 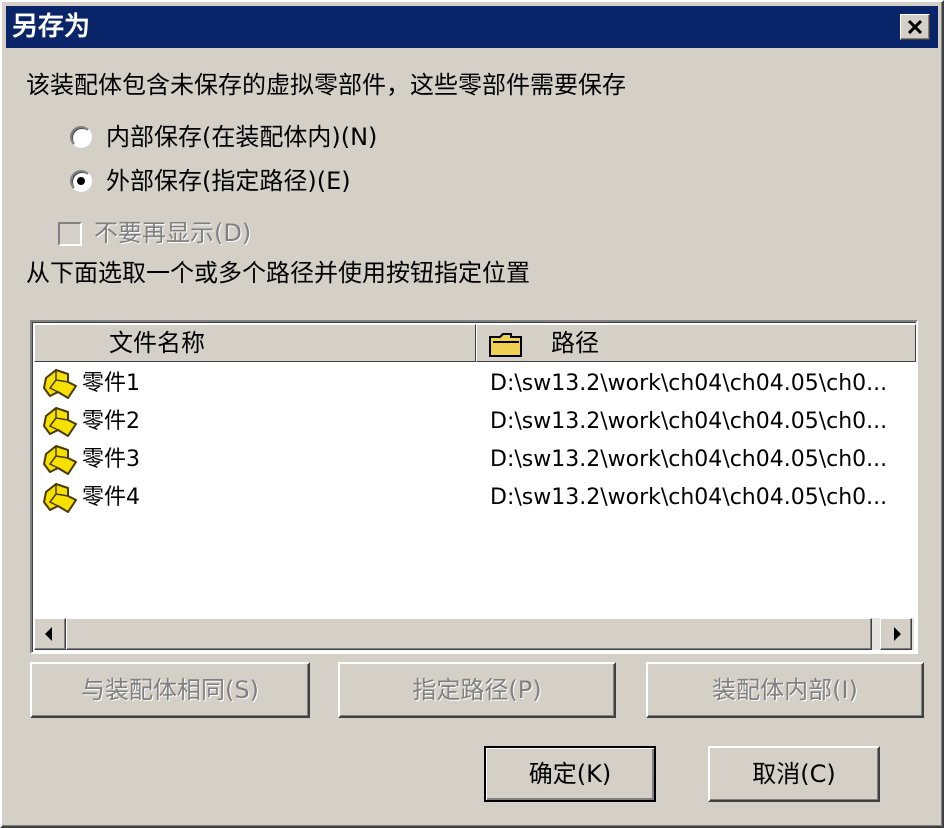 I want to click on close-button, so click(x=915, y=27).